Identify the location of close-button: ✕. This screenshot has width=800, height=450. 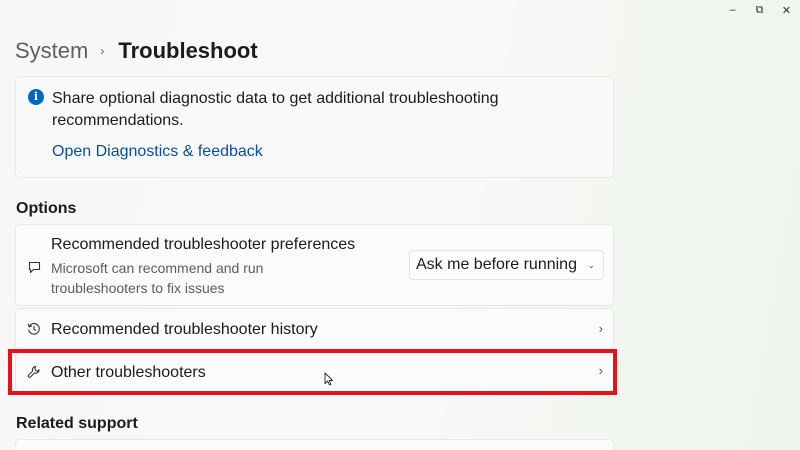
(786, 10).